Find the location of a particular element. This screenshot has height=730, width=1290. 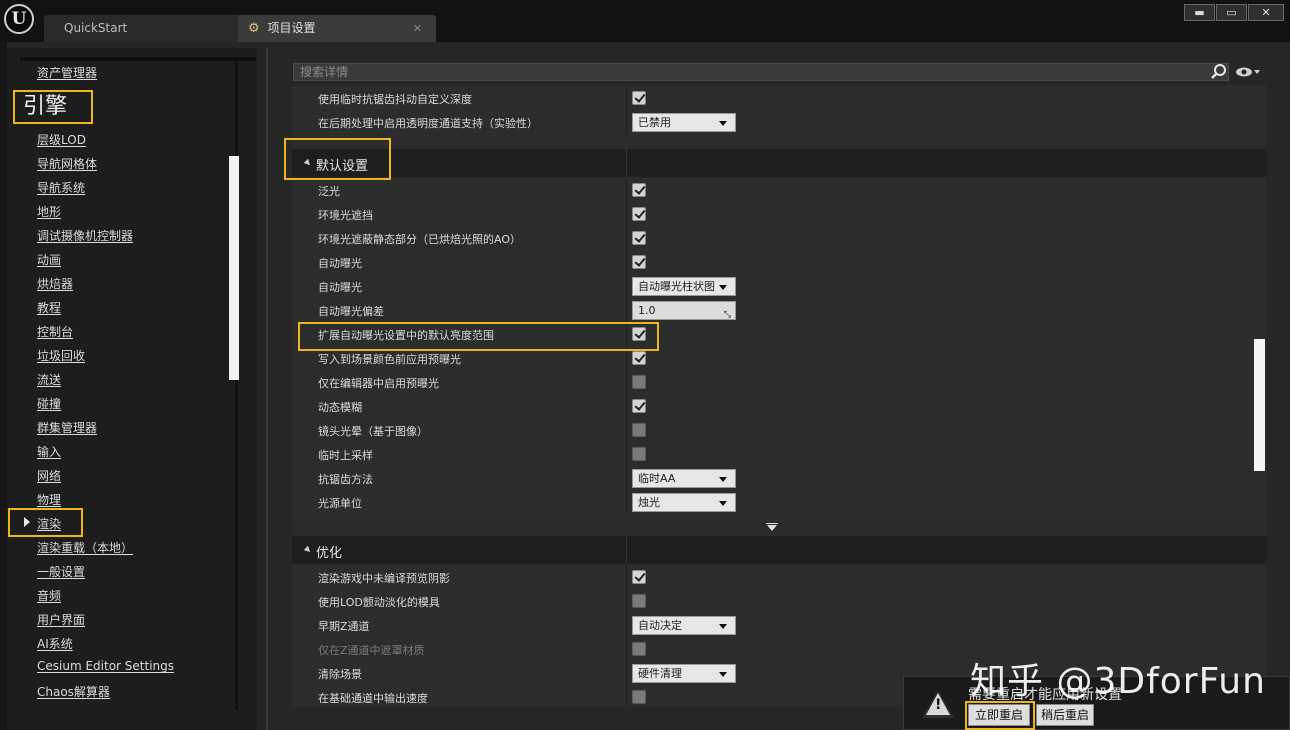

property-label: 早期Z通道 is located at coordinates (344, 626).